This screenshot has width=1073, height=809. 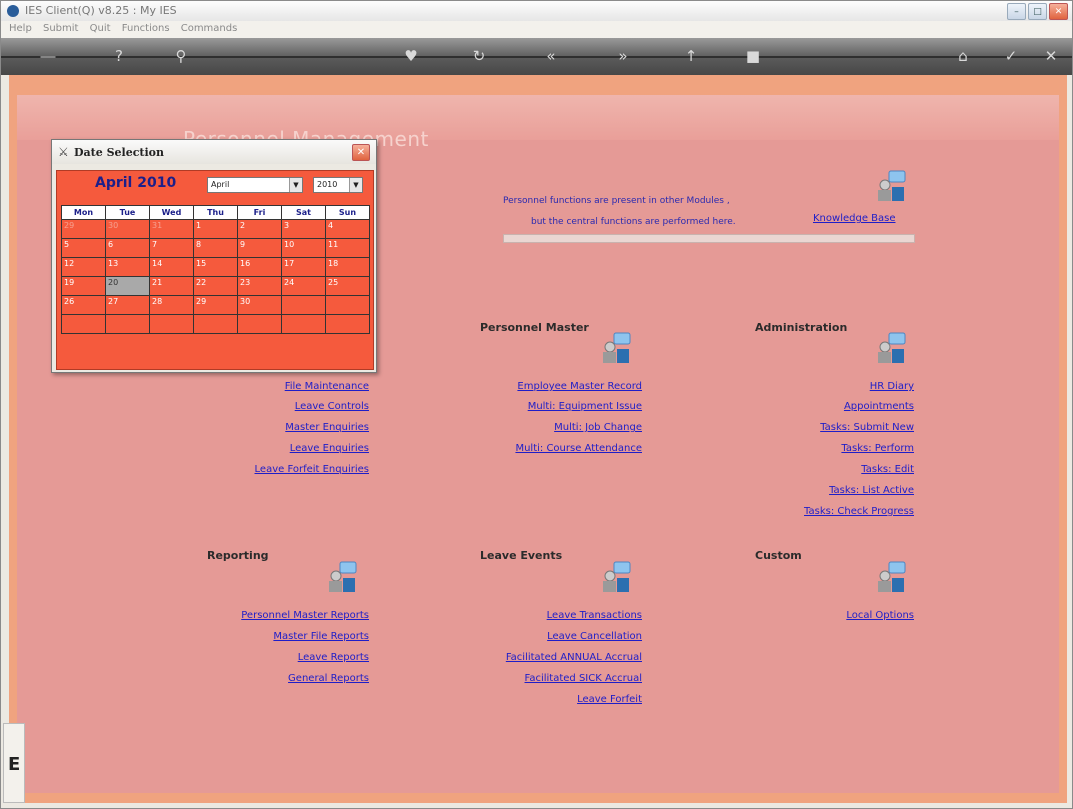 What do you see at coordinates (259, 248) in the screenshot?
I see `calendar-day: 9` at bounding box center [259, 248].